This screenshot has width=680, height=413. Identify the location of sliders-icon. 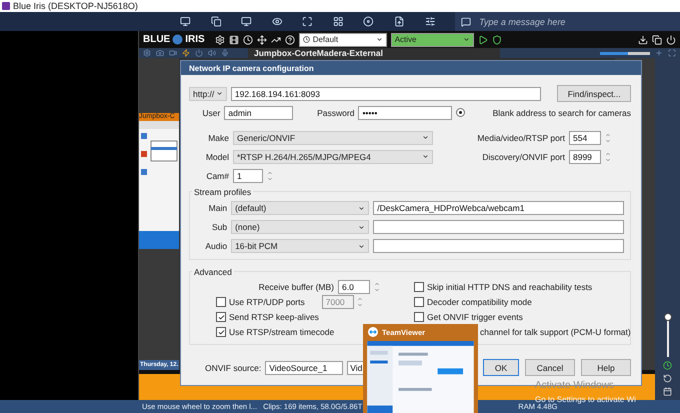
(430, 21).